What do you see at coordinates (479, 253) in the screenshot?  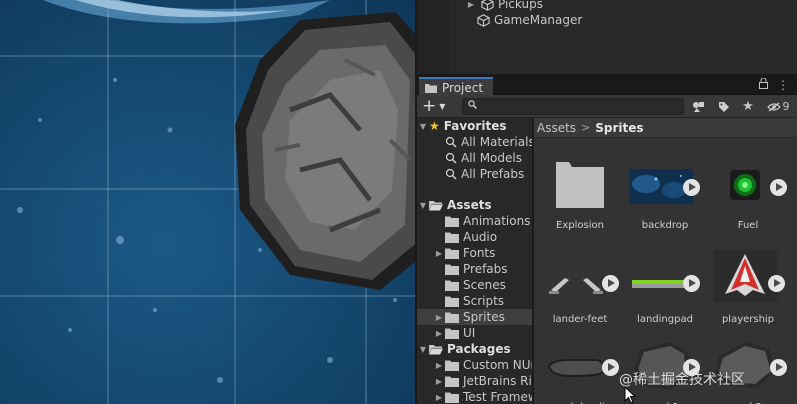 I see `tree-item-label: Fonts` at bounding box center [479, 253].